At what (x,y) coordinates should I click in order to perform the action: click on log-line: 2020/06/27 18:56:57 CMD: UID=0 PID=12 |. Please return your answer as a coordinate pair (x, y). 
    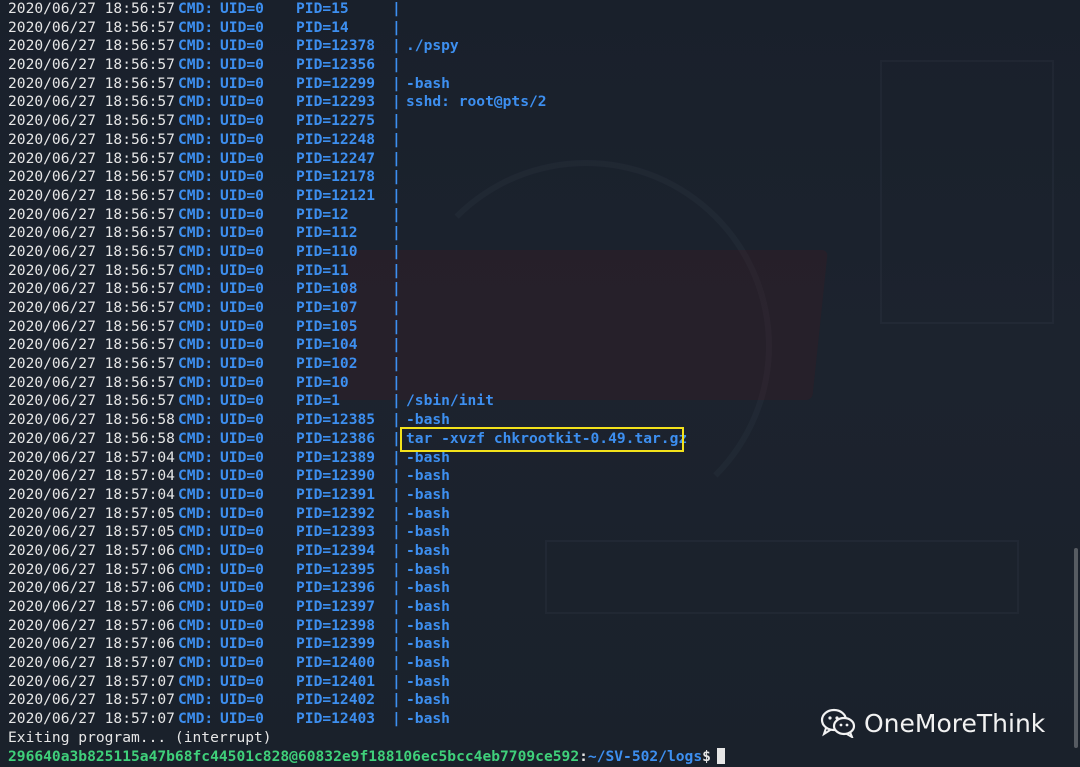
    Looking at the image, I should click on (538, 215).